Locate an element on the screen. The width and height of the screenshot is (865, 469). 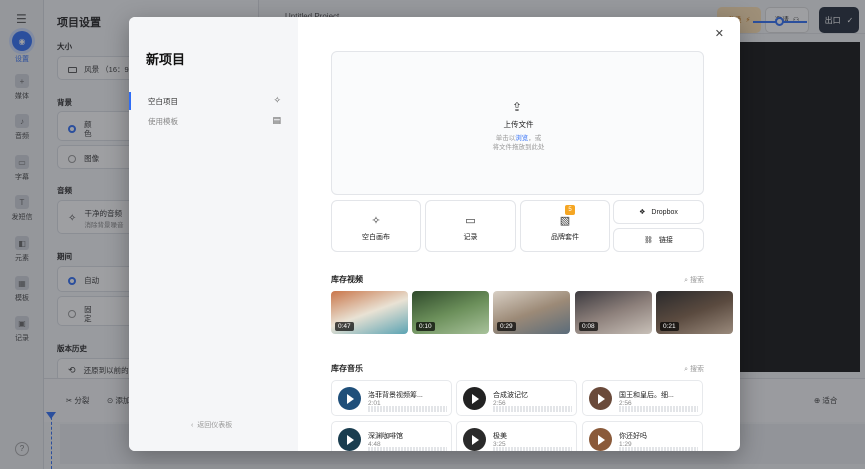
option-label: 空白画布 is located at coordinates (376, 237).